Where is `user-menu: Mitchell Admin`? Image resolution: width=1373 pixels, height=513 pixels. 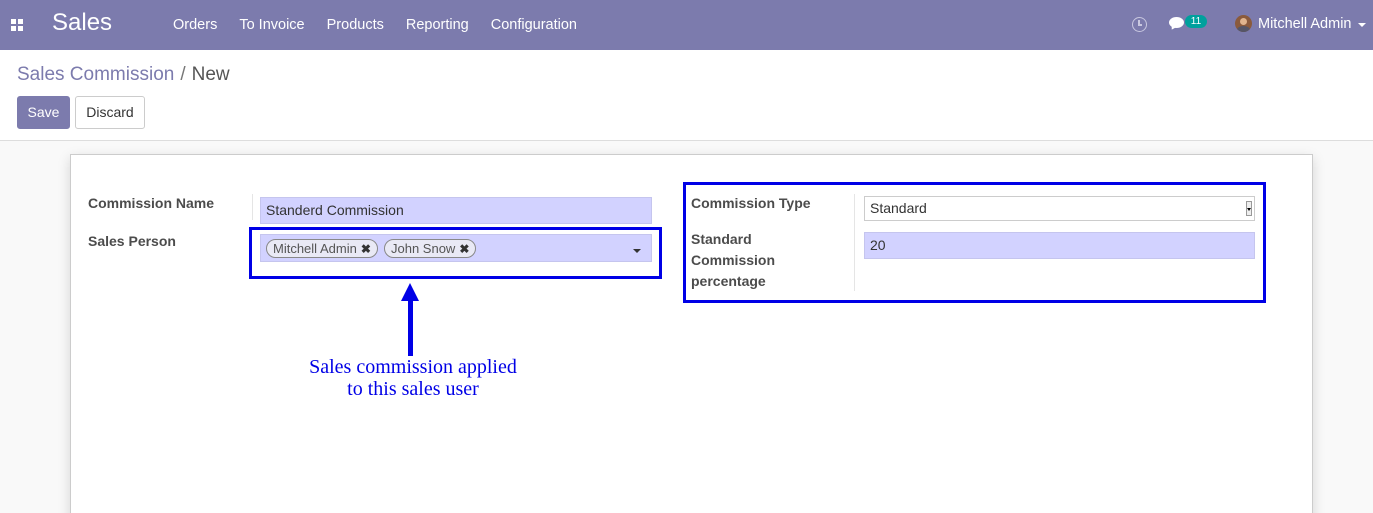 user-menu: Mitchell Admin is located at coordinates (1304, 24).